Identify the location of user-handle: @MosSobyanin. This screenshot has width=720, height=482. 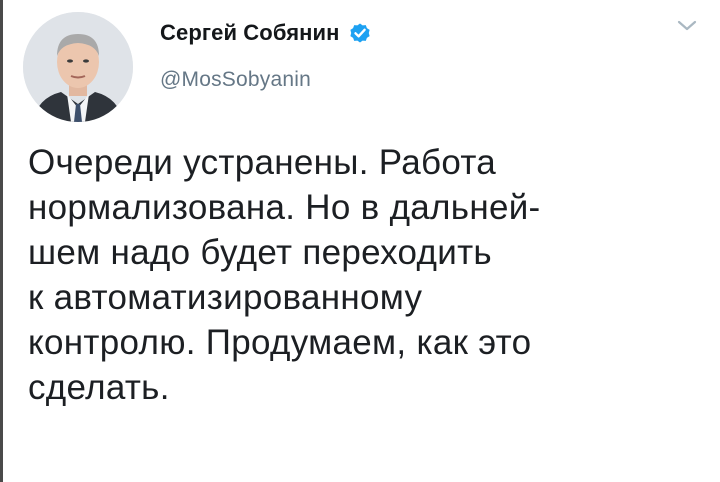
(266, 80).